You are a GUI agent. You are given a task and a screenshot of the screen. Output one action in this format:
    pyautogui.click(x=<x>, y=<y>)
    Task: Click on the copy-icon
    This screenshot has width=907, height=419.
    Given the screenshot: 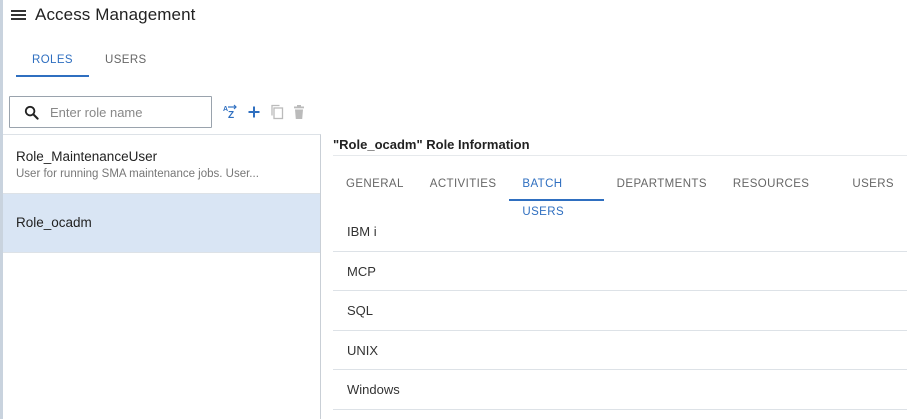 What is the action you would take?
    pyautogui.click(x=277, y=112)
    